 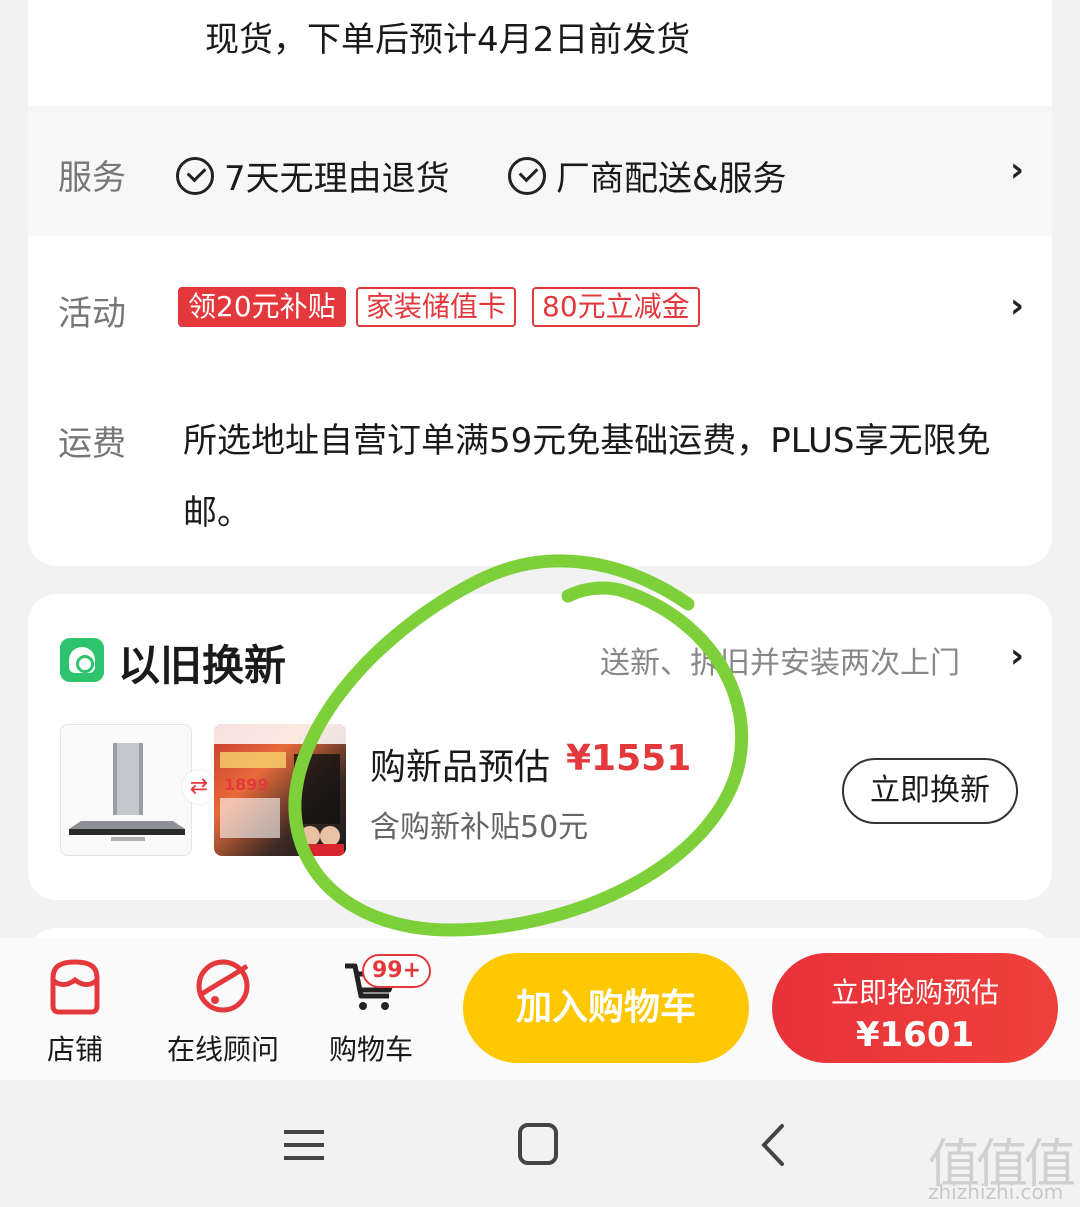 I want to click on service-item-label: 厂商配送&服务, so click(x=671, y=179).